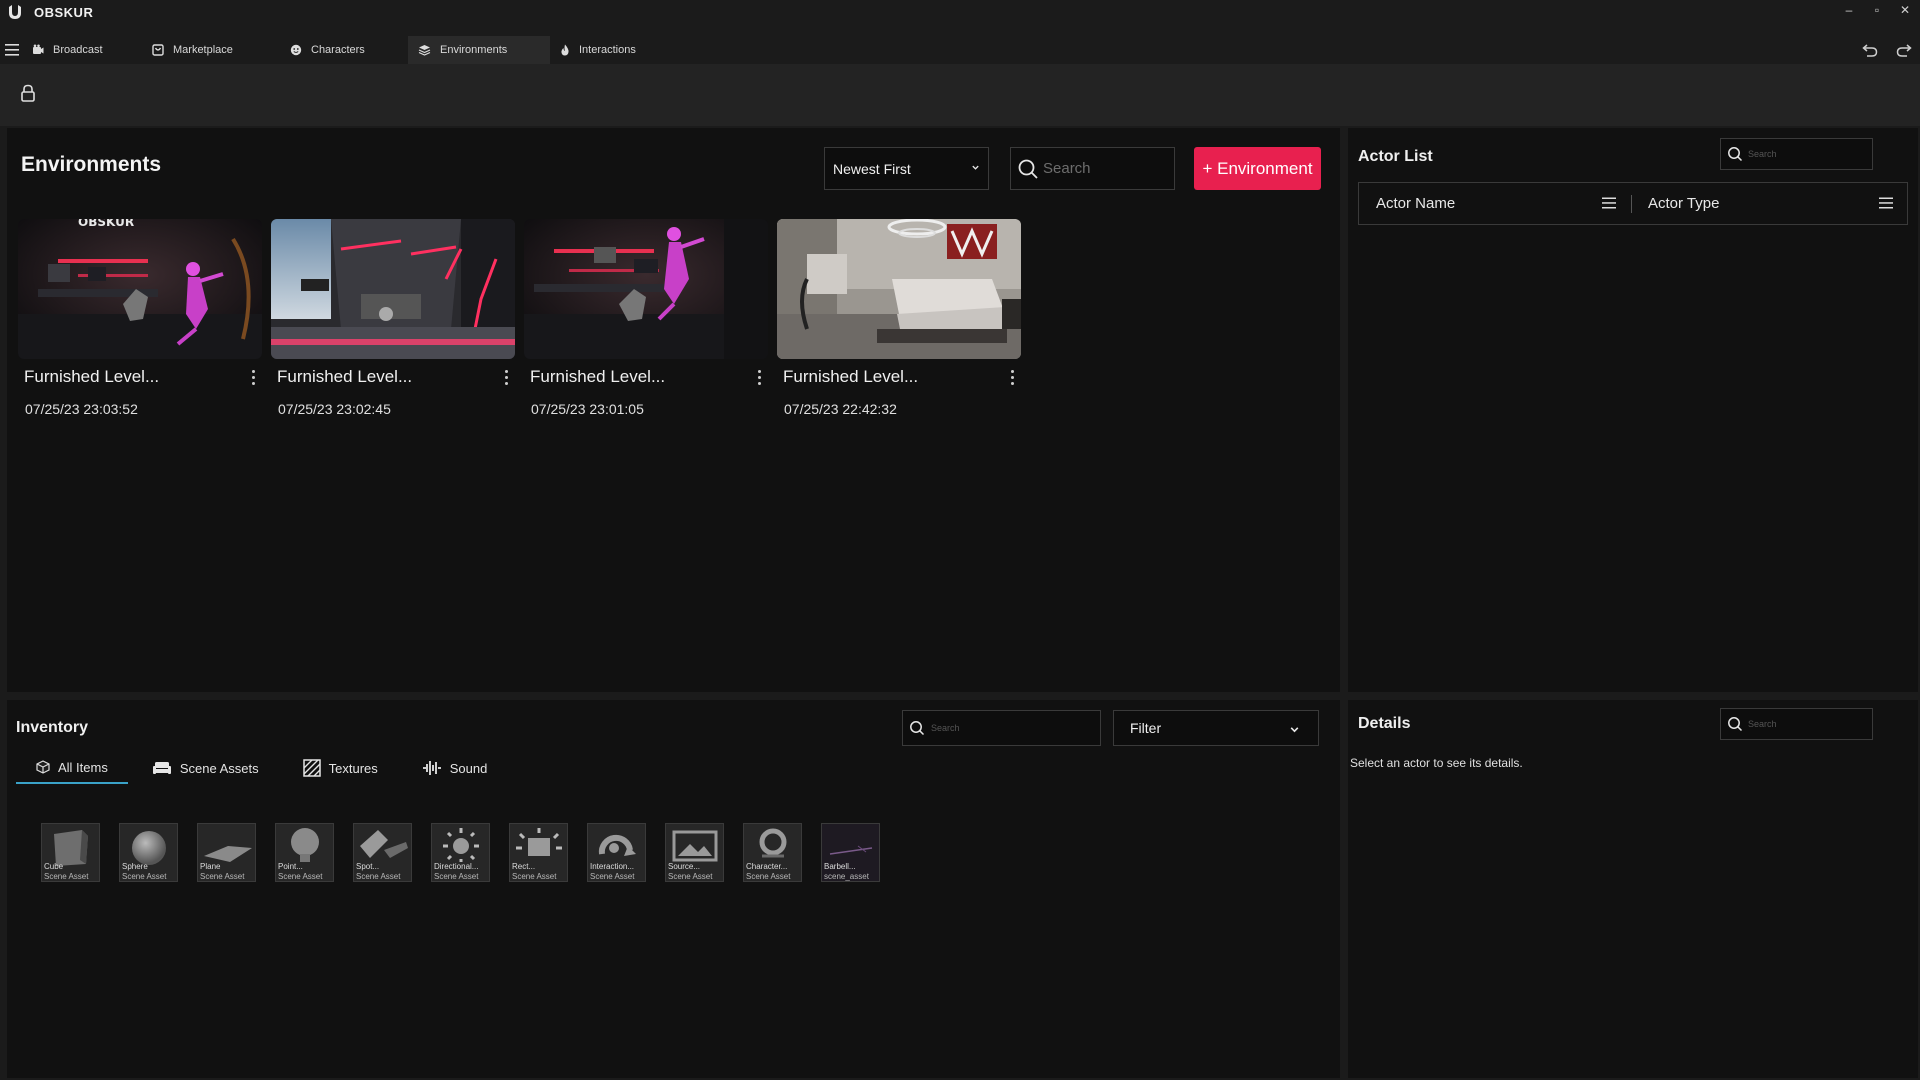 This screenshot has height=1080, width=1920. What do you see at coordinates (1257, 168) in the screenshot?
I see `add-environment-button: + Environment` at bounding box center [1257, 168].